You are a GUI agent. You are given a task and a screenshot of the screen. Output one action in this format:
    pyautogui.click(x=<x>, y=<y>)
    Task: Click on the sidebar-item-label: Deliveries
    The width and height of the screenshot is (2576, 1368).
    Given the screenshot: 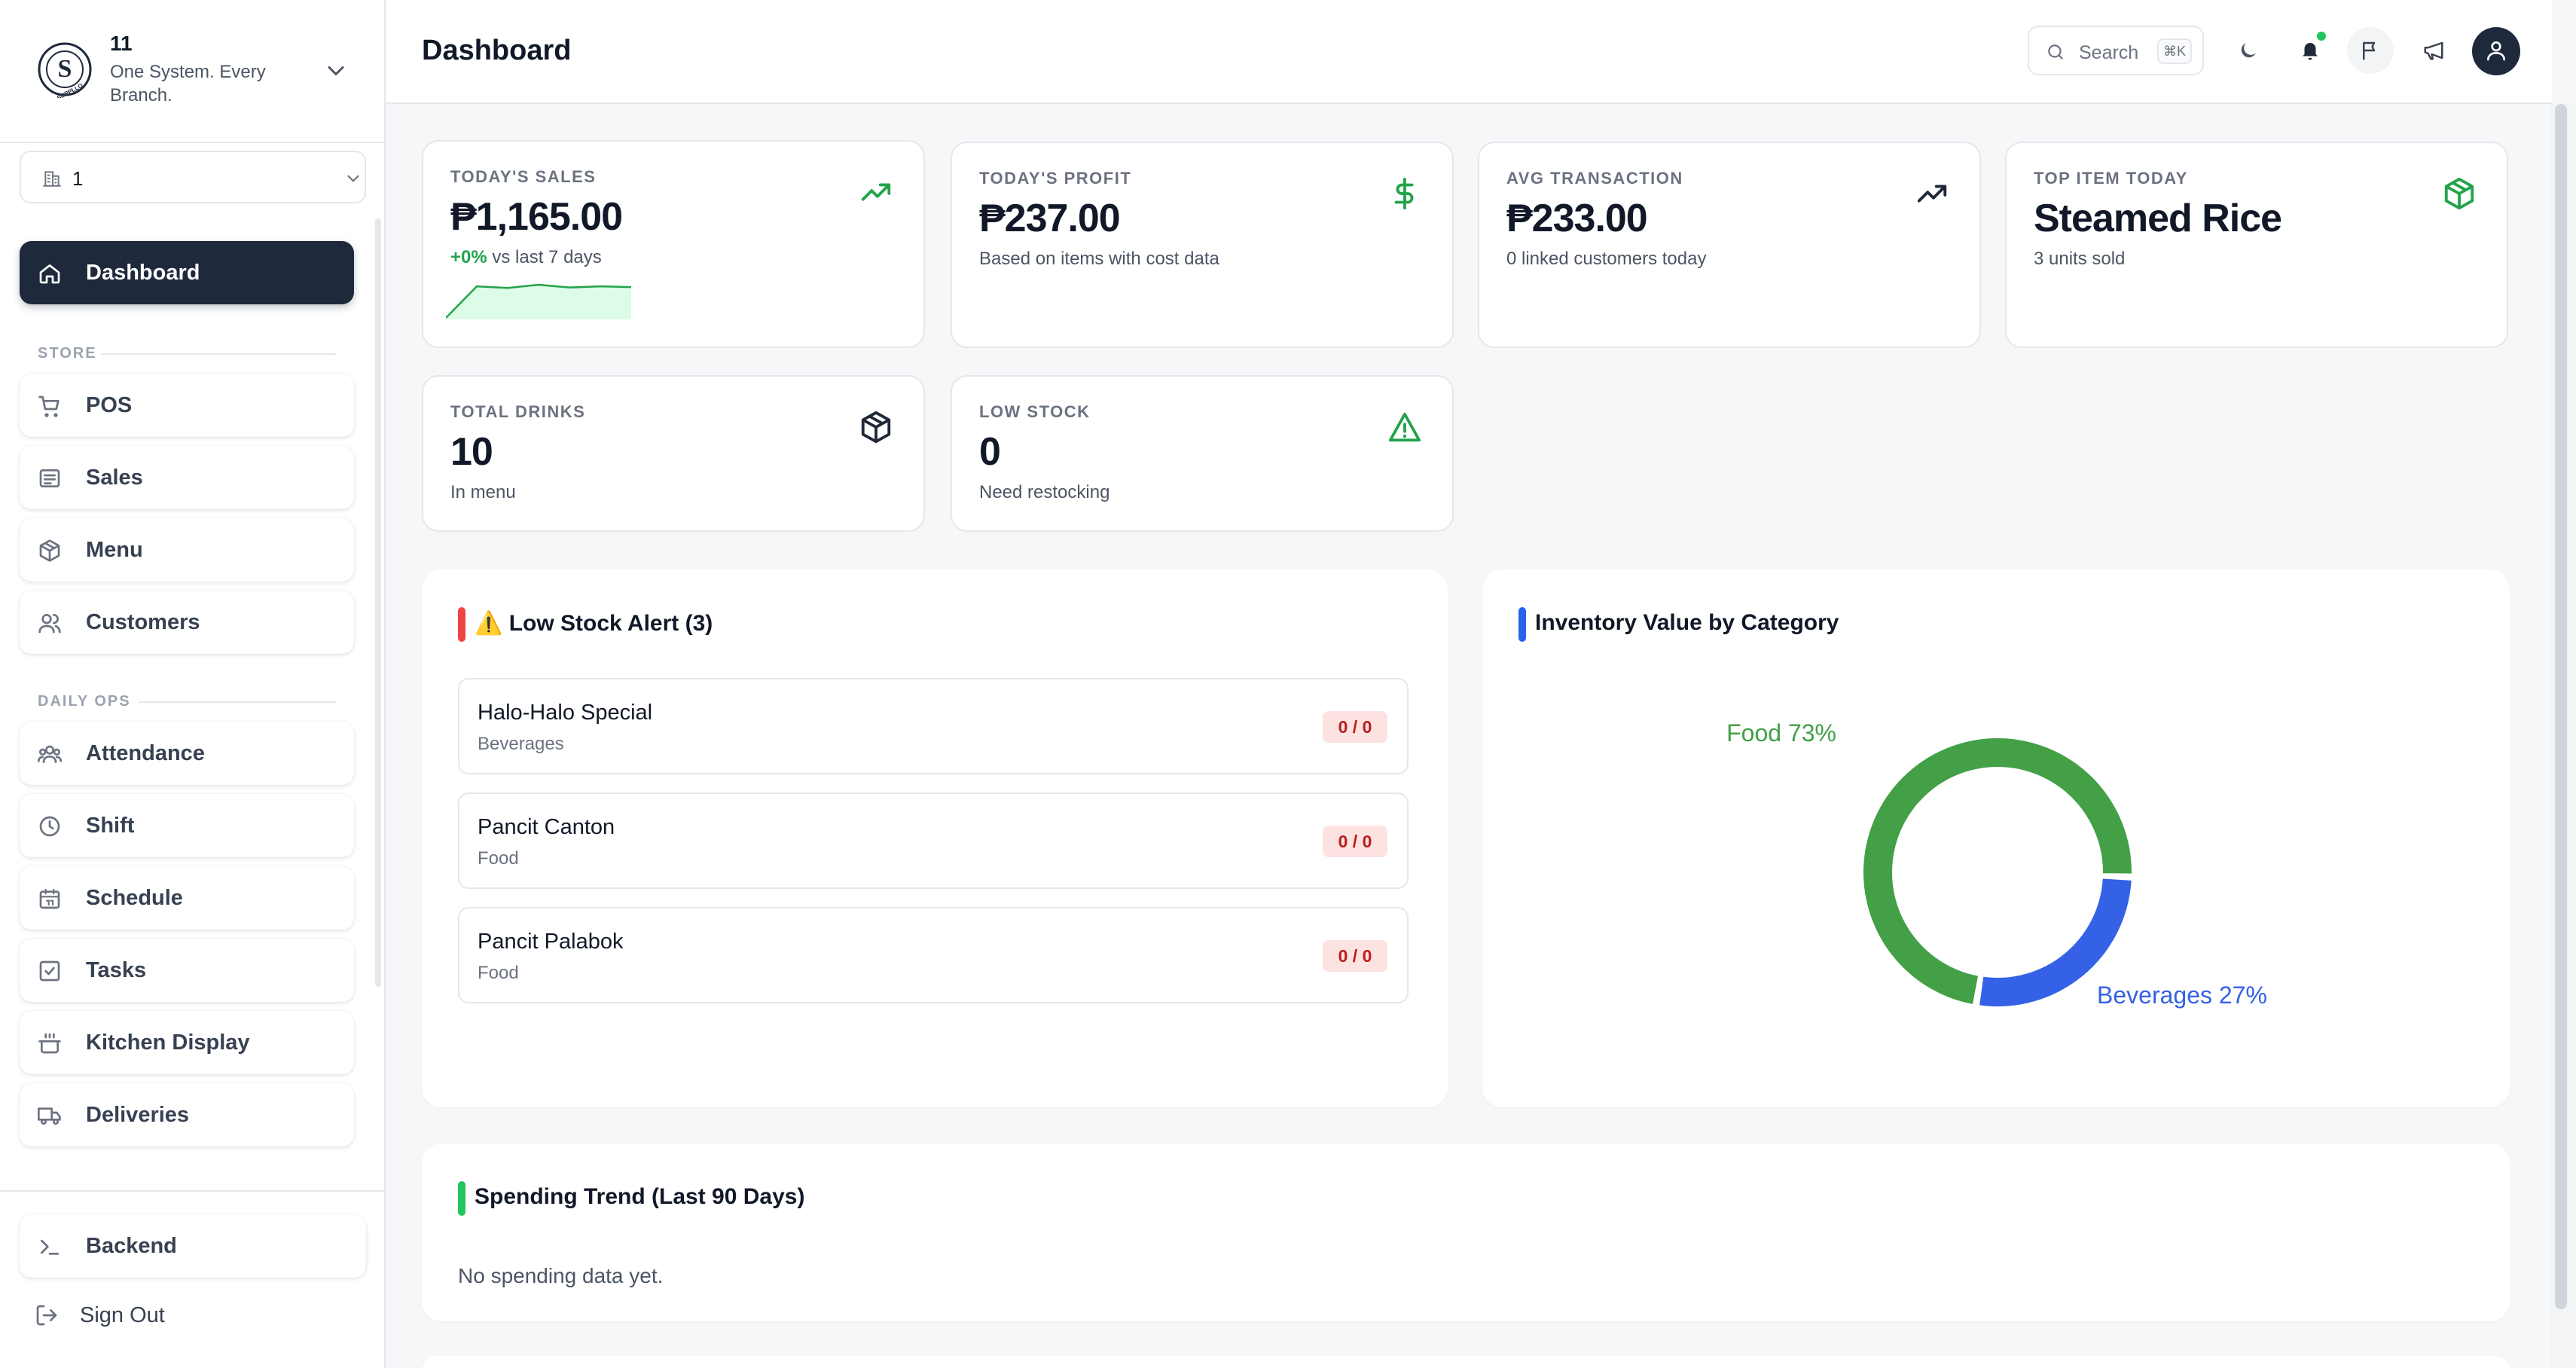 What is the action you would take?
    pyautogui.click(x=138, y=1115)
    